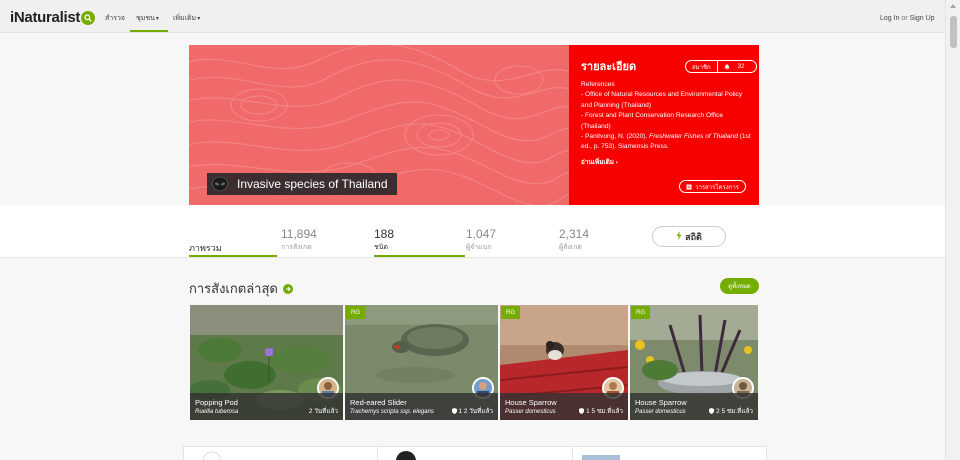  I want to click on inaturalist-logo: iNaturalist, so click(45, 17).